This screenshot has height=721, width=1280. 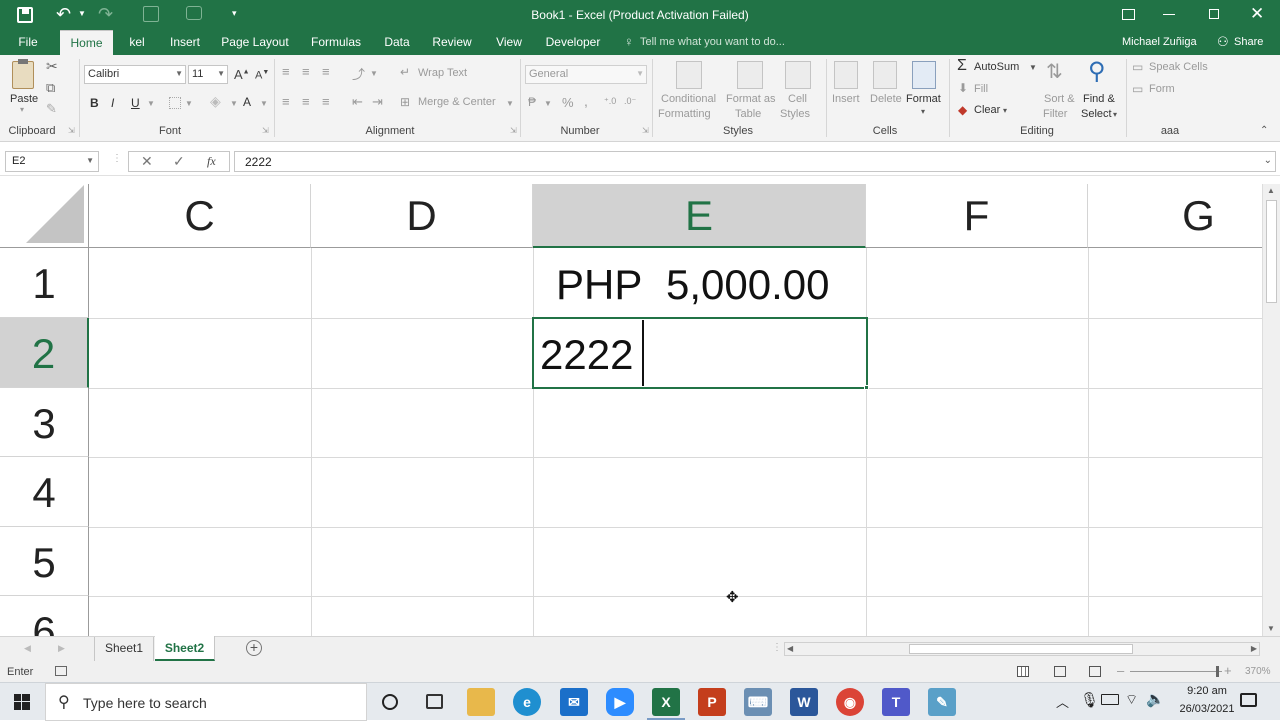 What do you see at coordinates (147, 161) in the screenshot?
I see `cancel-entry-icon: ✕` at bounding box center [147, 161].